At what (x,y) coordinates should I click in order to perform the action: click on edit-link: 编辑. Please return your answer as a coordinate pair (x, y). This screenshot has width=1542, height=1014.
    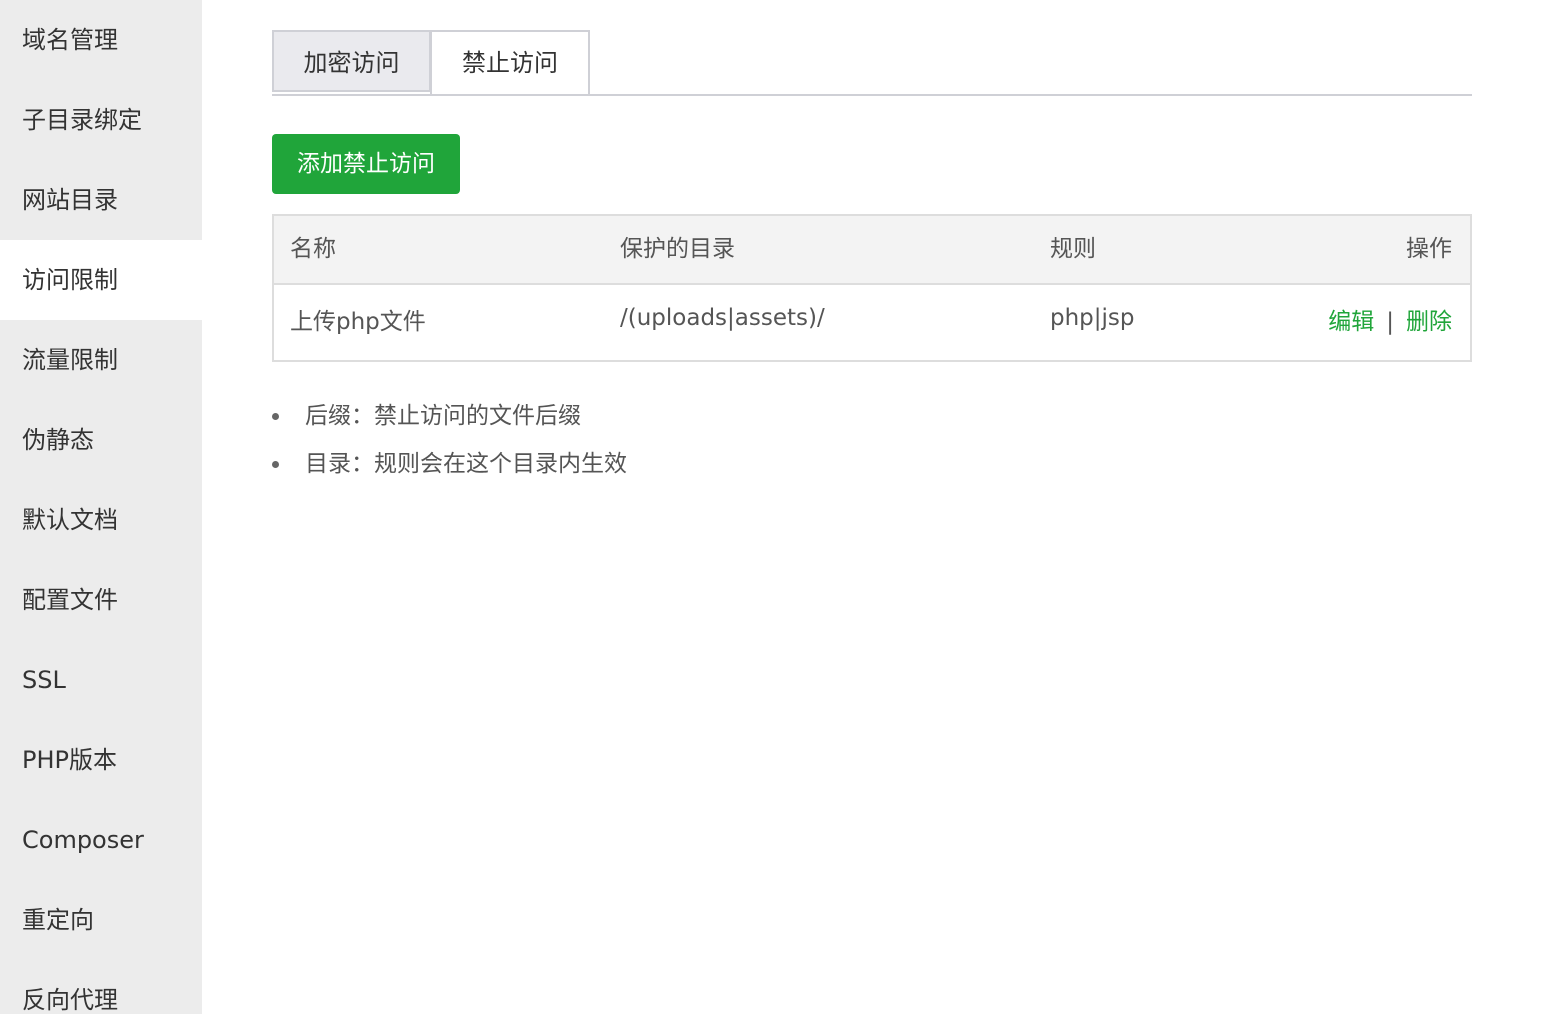
    Looking at the image, I should click on (1351, 322).